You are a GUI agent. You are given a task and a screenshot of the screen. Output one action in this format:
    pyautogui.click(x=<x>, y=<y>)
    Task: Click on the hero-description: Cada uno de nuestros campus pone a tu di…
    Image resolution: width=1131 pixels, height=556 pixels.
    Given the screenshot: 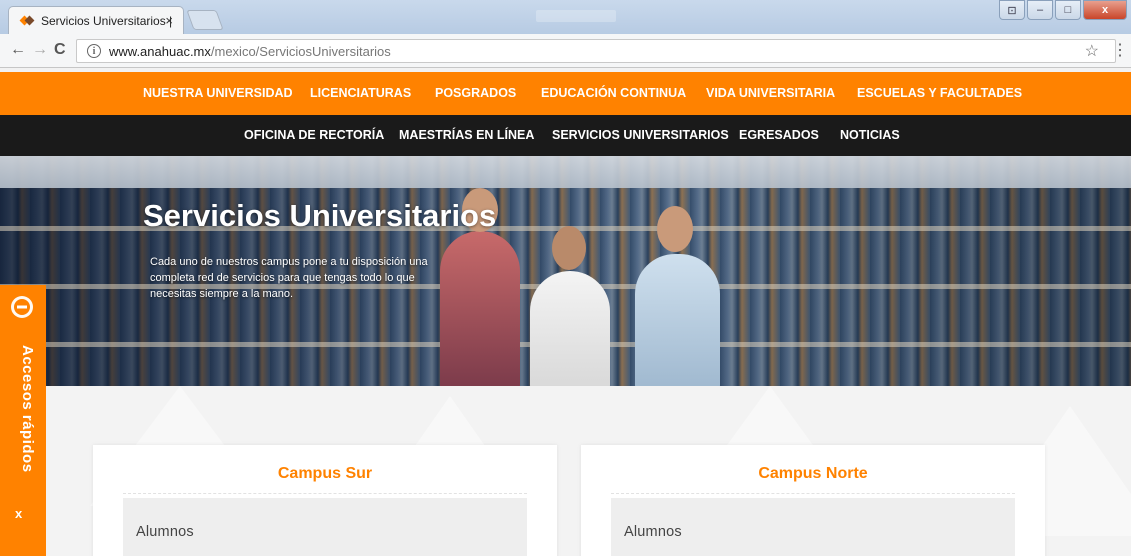 What is the action you would take?
    pyautogui.click(x=289, y=278)
    